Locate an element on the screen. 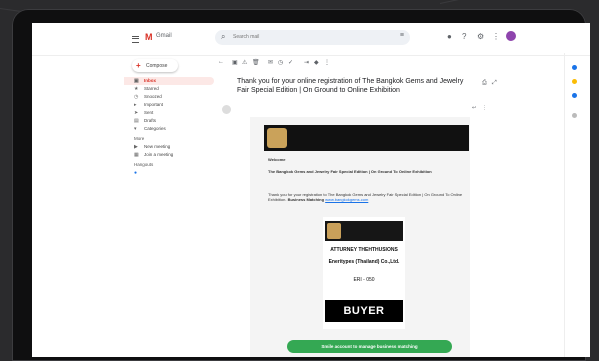 Image resolution: width=599 pixels, height=361 pixels. backdrop-line is located at coordinates (469, 2).